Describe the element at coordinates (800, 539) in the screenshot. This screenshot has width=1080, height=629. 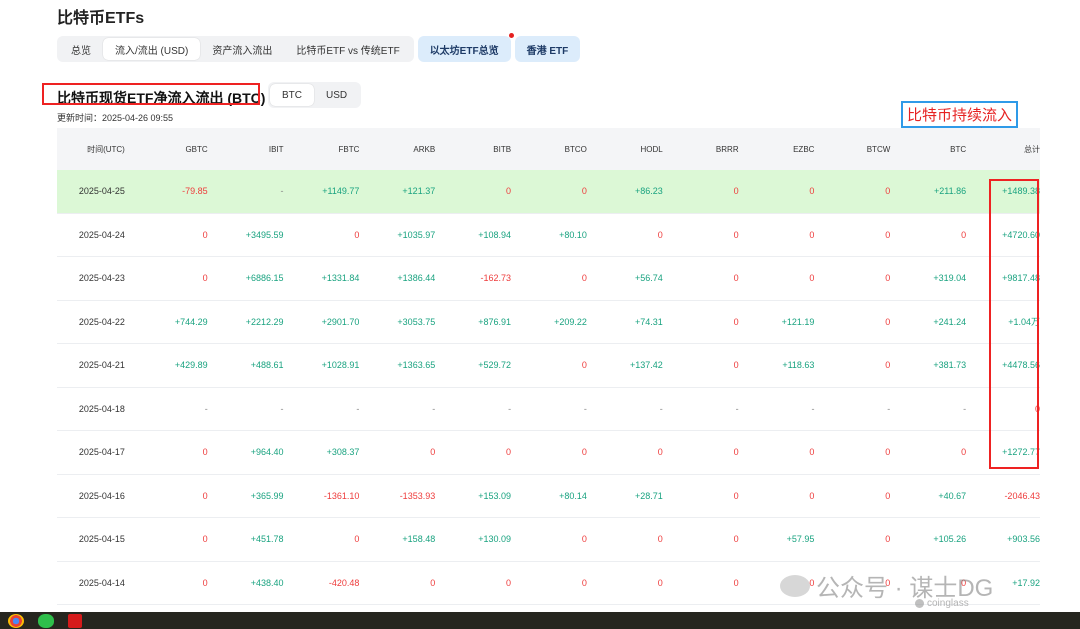
I see `flow-value: +57.95` at that location.